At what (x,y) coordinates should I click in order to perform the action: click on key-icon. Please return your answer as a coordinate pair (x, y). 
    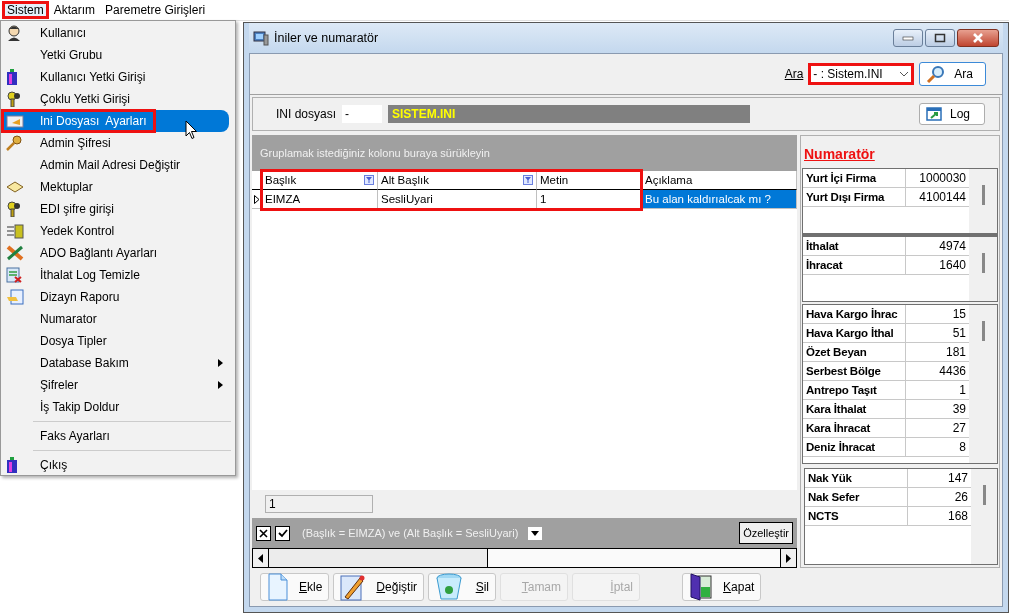
    Looking at the image, I should click on (14, 143).